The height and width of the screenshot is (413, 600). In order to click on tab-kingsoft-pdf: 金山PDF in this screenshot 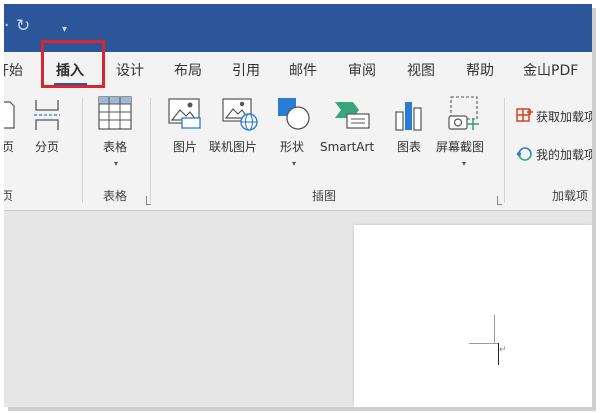, I will do `click(550, 71)`.